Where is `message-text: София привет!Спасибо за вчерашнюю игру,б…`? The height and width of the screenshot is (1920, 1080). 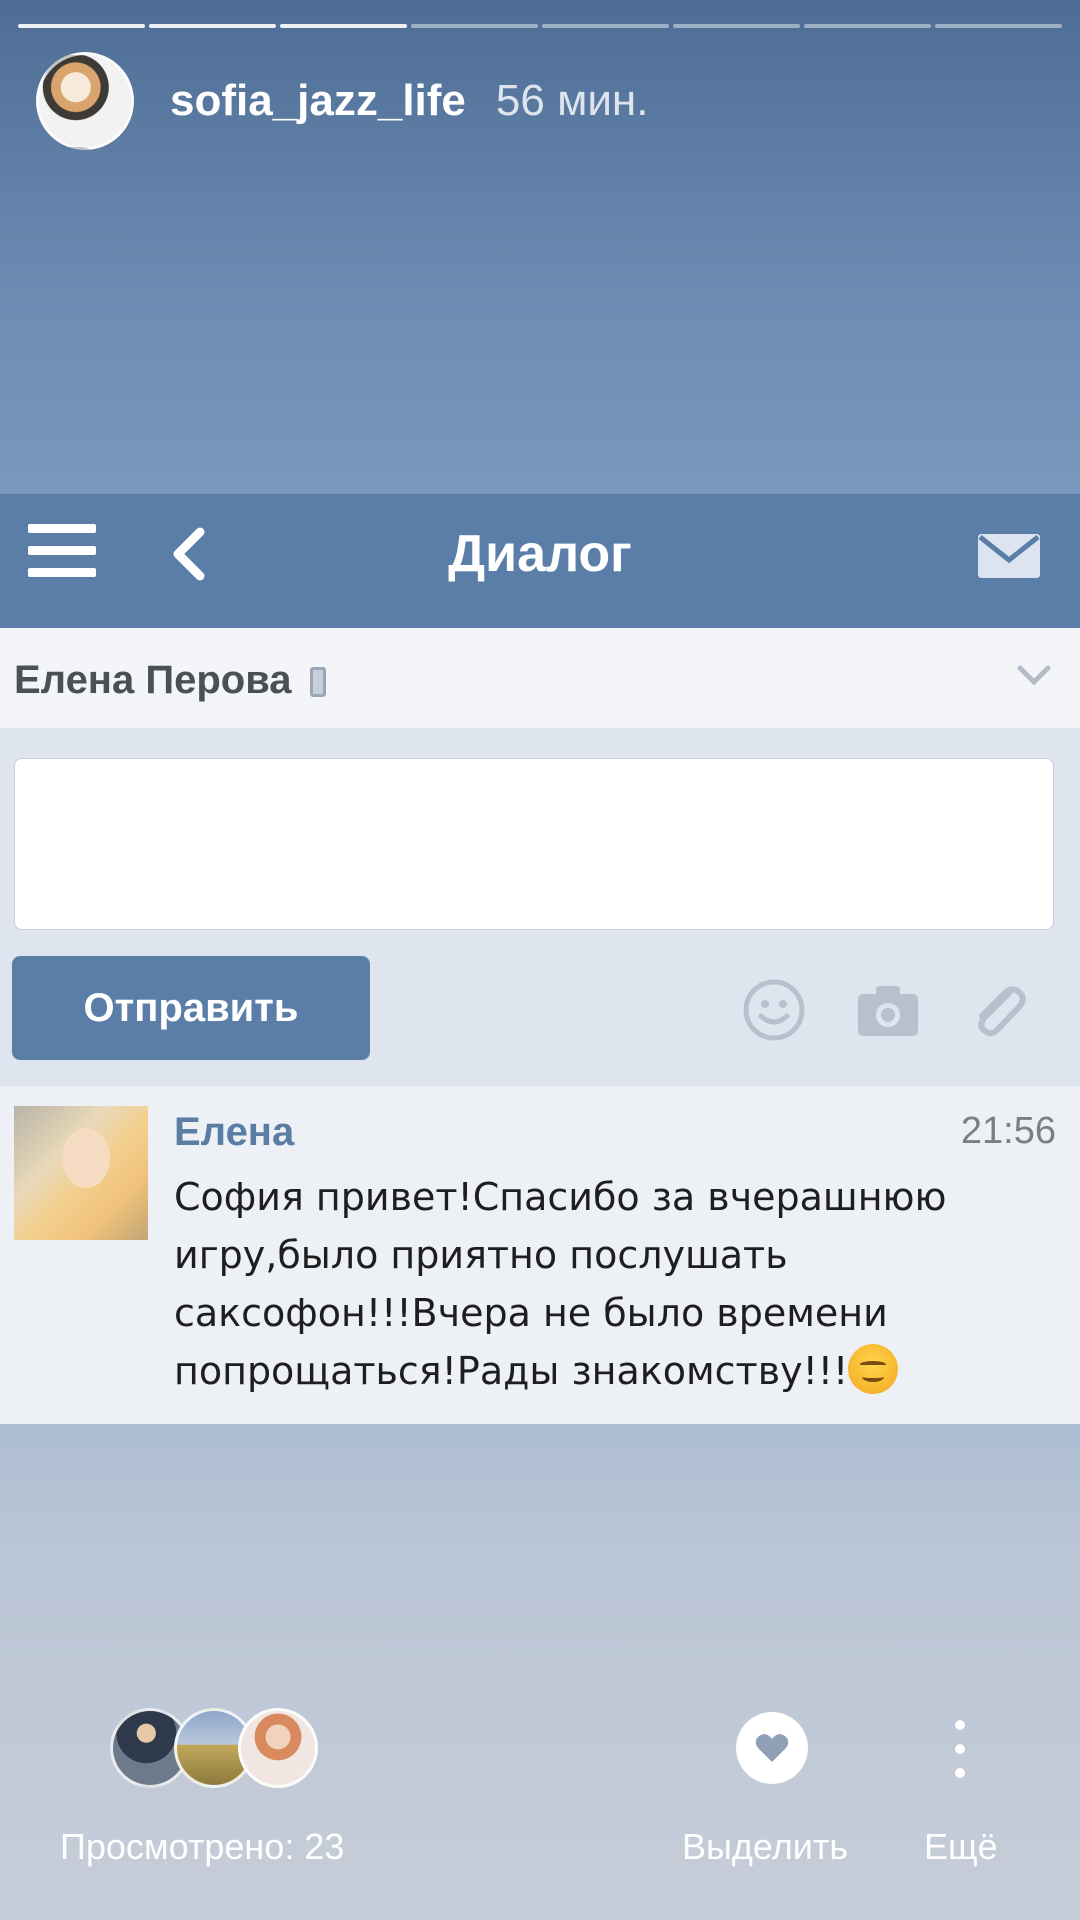 message-text: София привет!Спасибо за вчерашнюю игру,б… is located at coordinates (560, 1284).